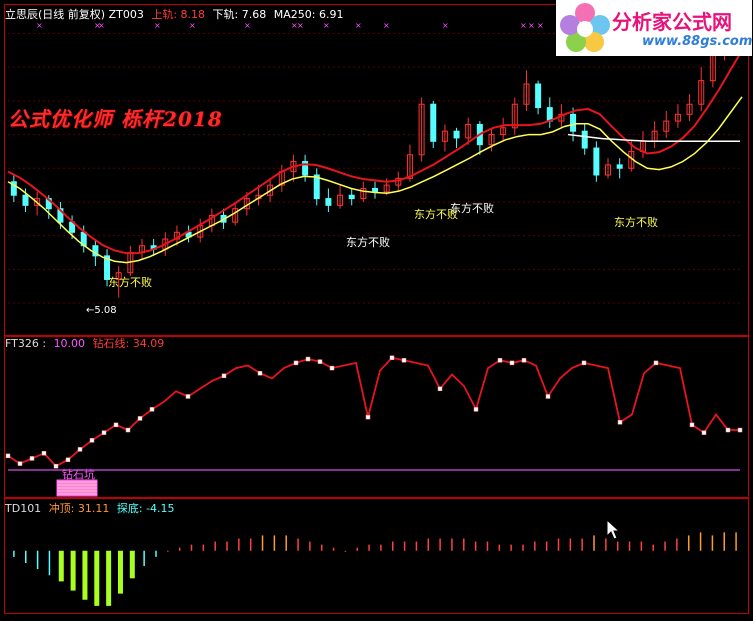 This screenshot has width=753, height=621. What do you see at coordinates (79, 508) in the screenshot?
I see `td-top-label: 冲顶: 31.11` at bounding box center [79, 508].